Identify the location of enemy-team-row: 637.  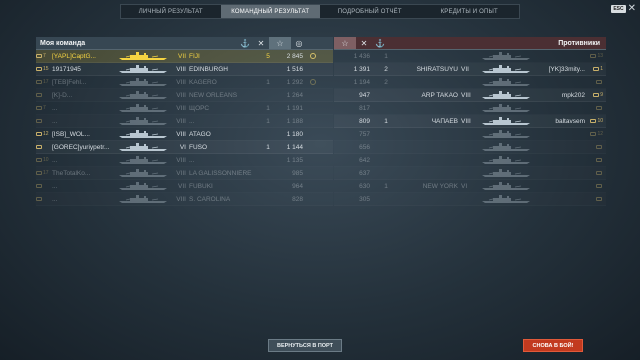
(470, 173).